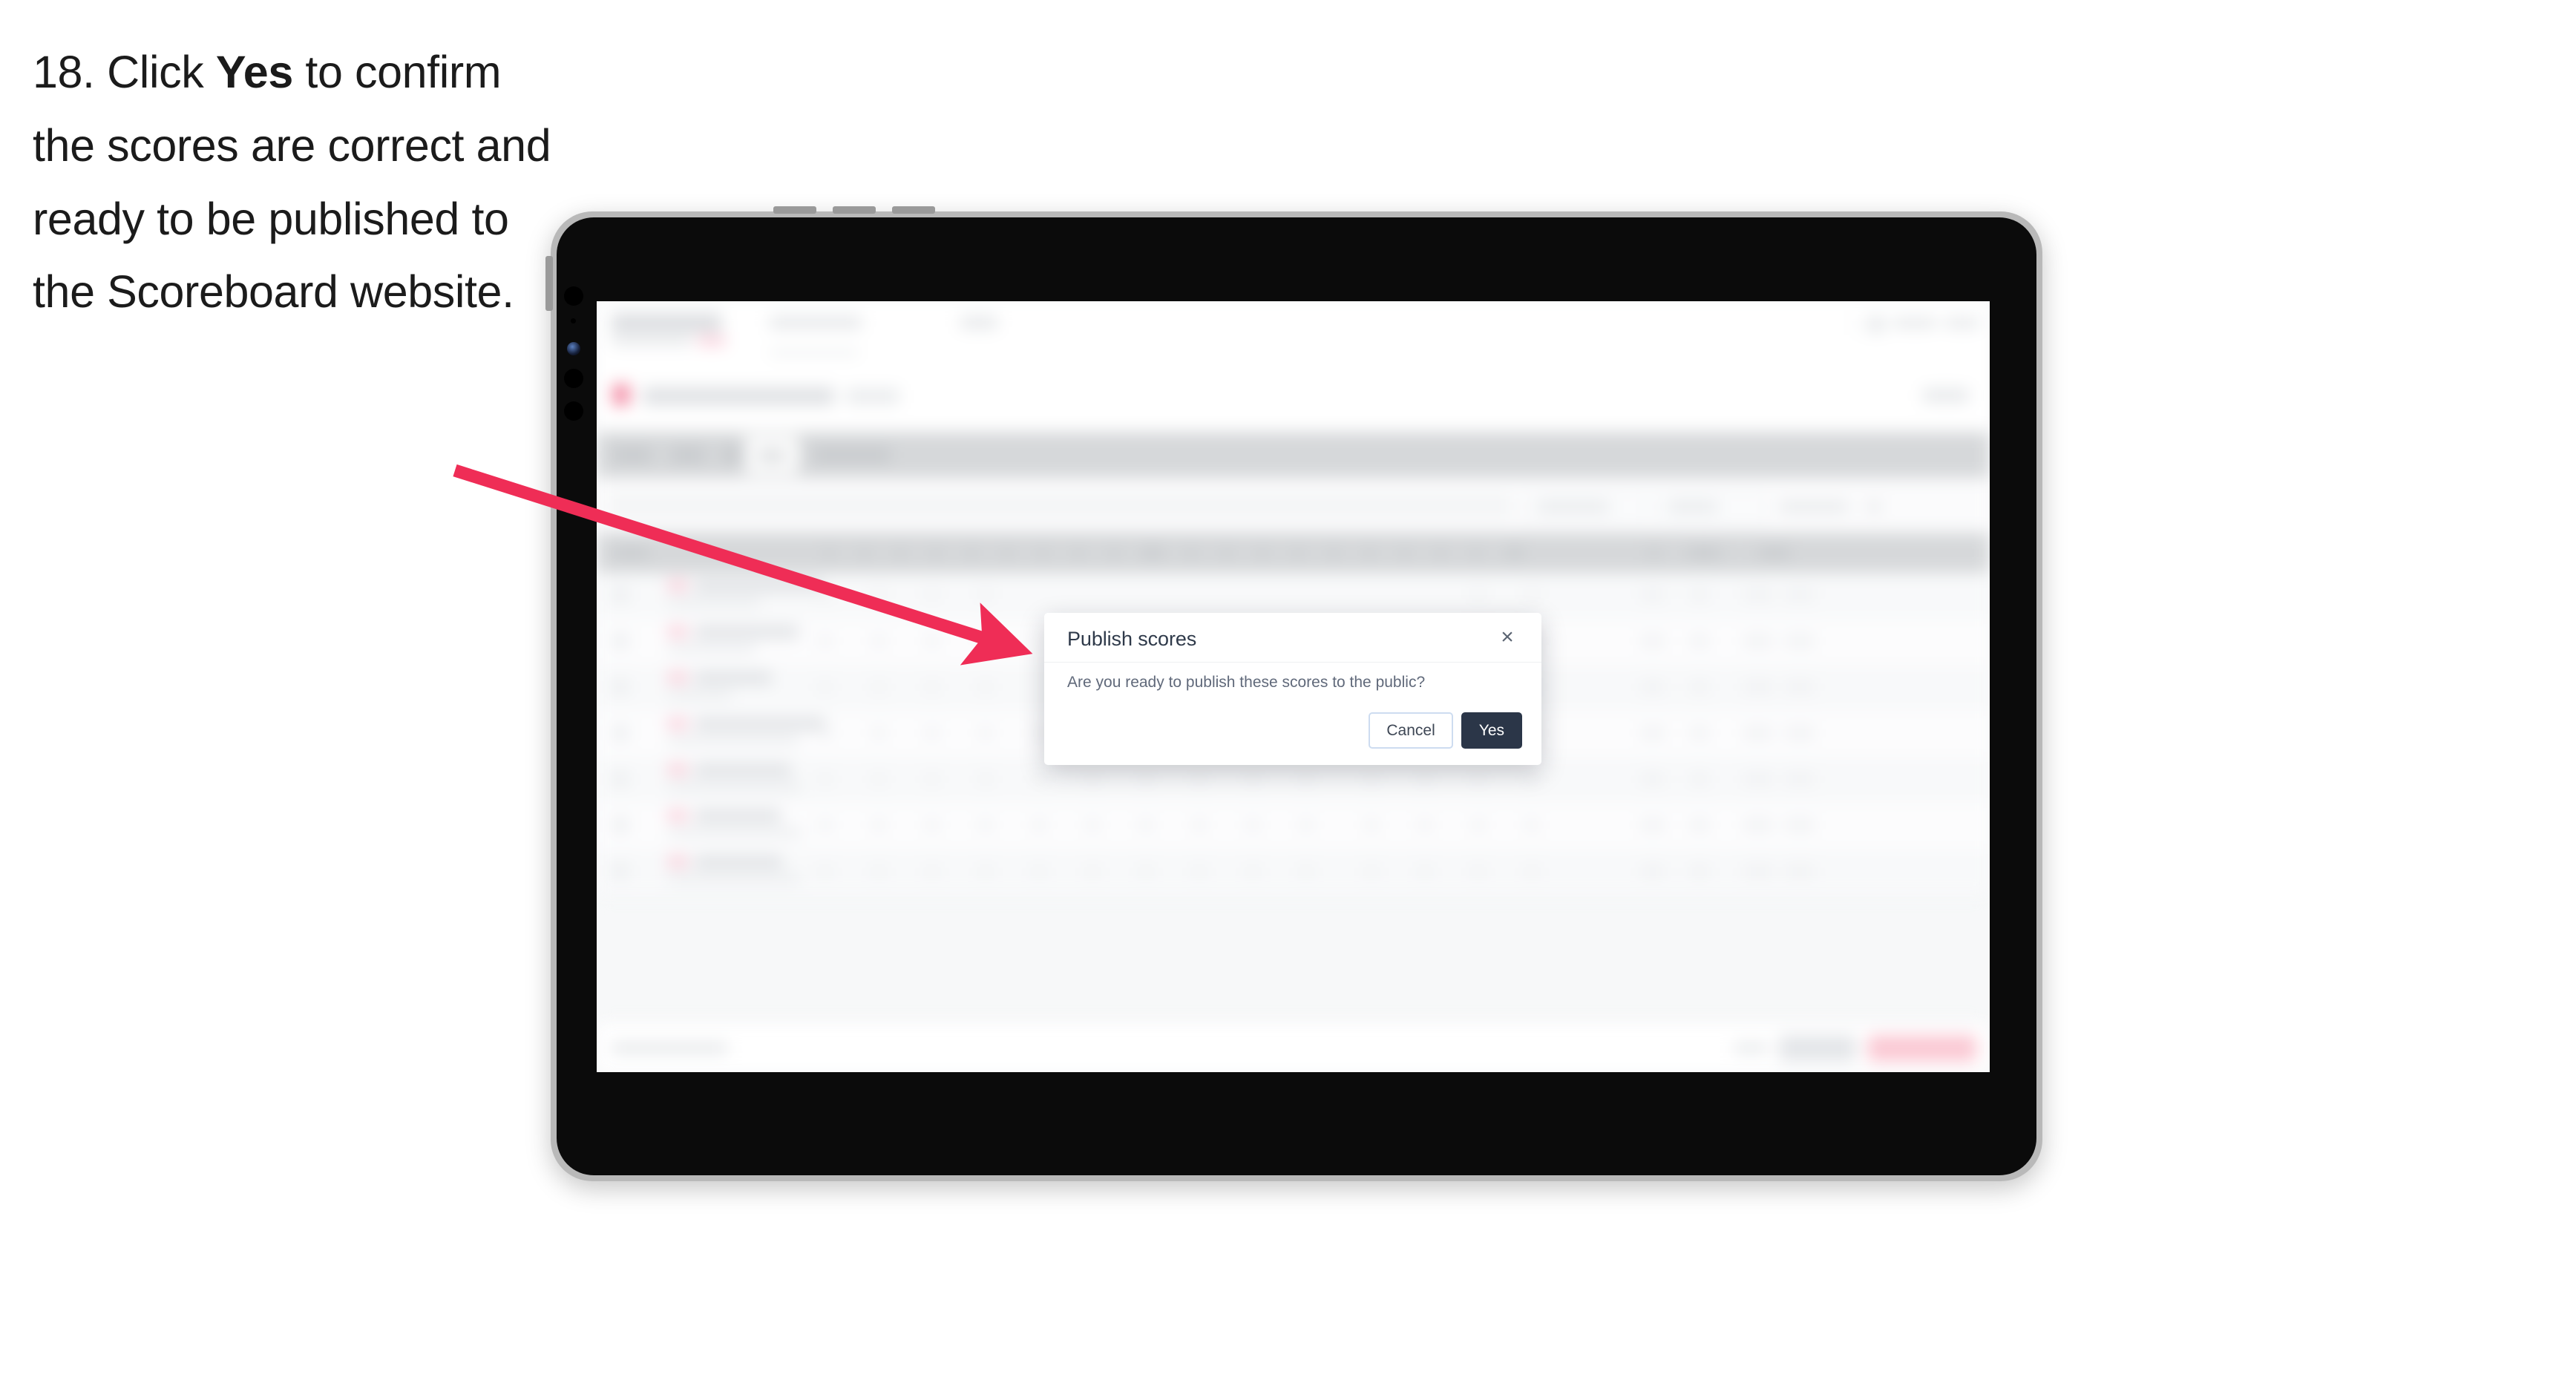 Image resolution: width=2576 pixels, height=1386 pixels. Describe the element at coordinates (1411, 731) in the screenshot. I see `cancel-button: Cancel` at that location.